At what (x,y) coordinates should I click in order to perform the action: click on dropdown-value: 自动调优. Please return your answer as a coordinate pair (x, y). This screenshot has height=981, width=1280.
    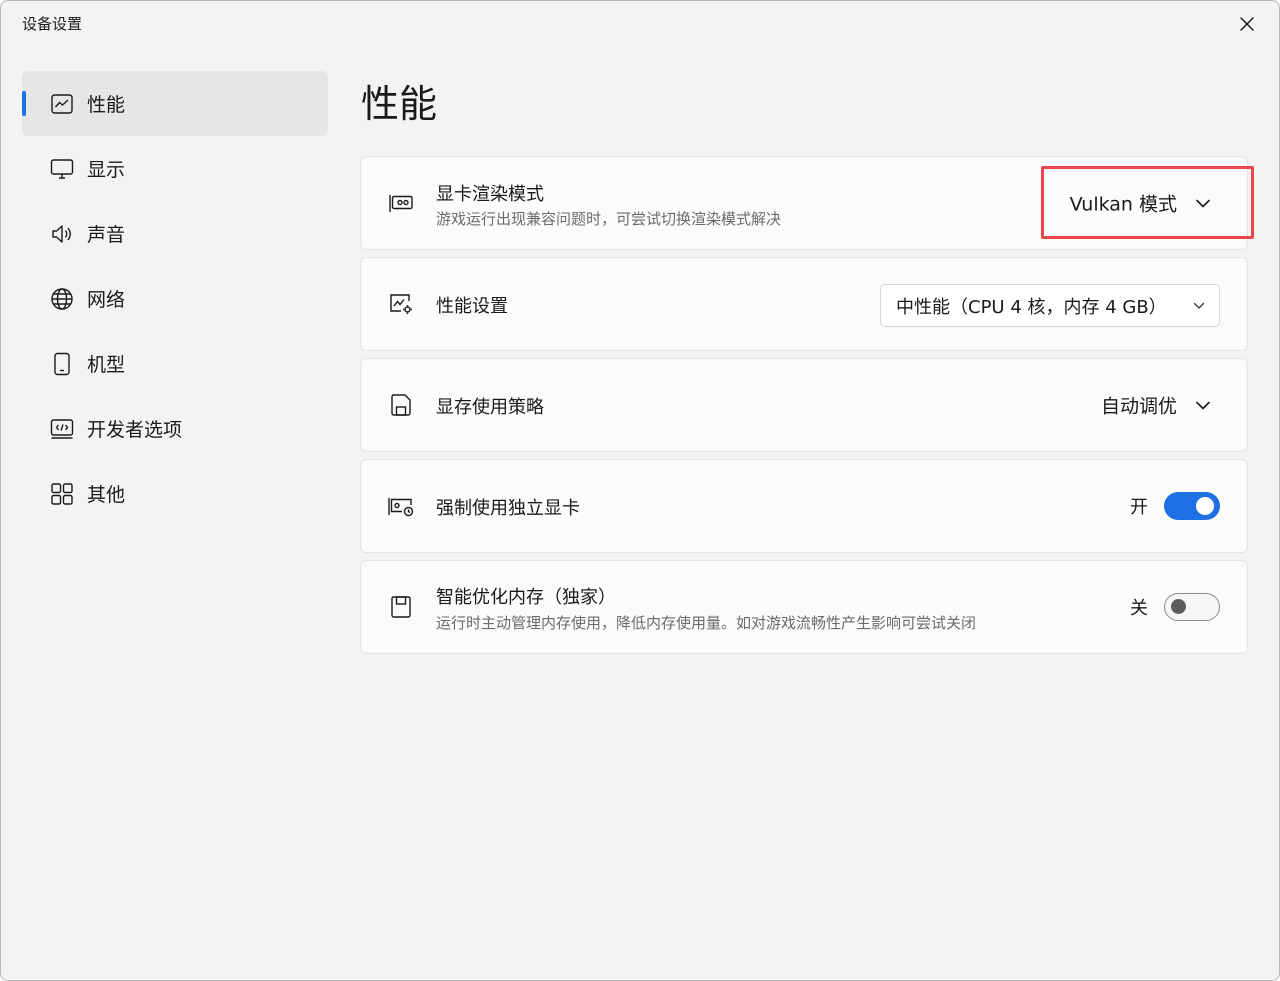
    Looking at the image, I should click on (1138, 406).